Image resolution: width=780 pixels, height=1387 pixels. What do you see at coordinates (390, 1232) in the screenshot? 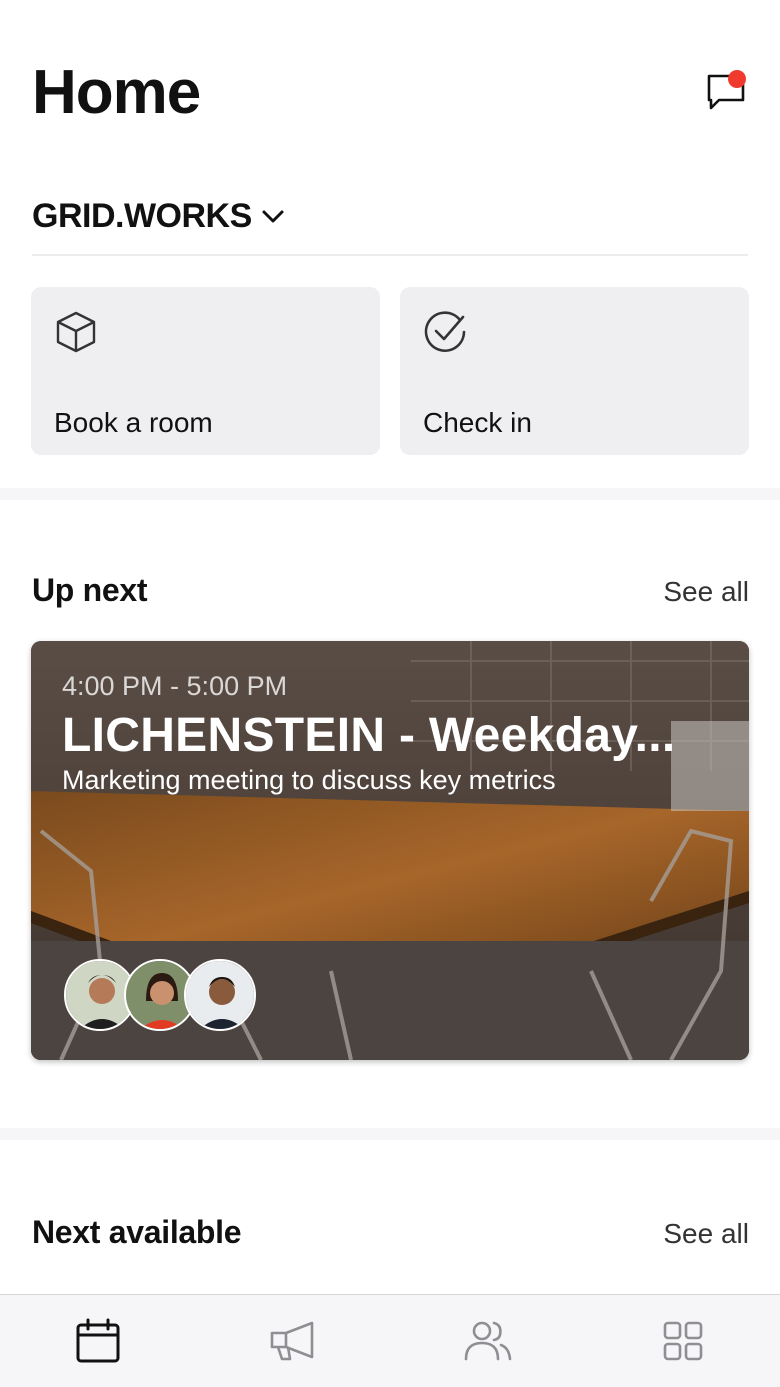
I see `next-available-header: Next available See all` at bounding box center [390, 1232].